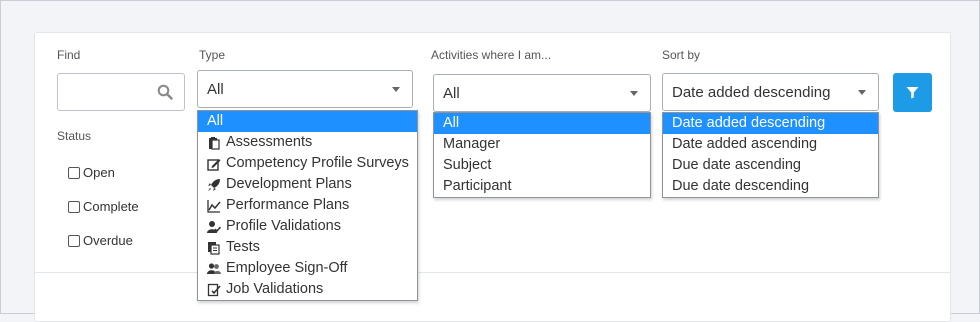  Describe the element at coordinates (214, 227) in the screenshot. I see `user-check-icon` at that location.